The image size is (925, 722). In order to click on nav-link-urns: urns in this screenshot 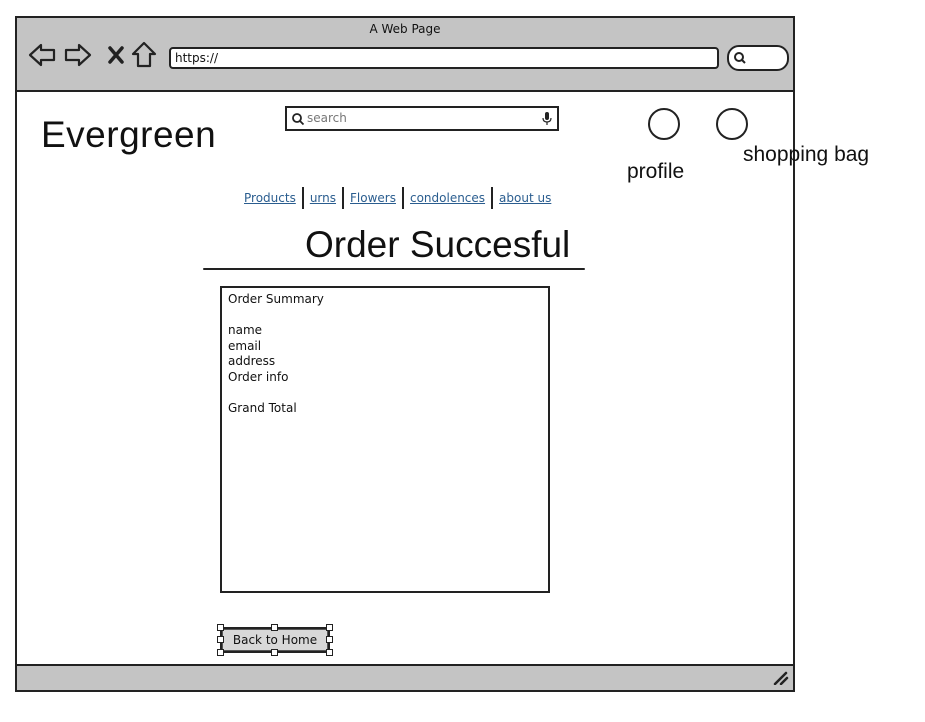, I will do `click(323, 198)`.